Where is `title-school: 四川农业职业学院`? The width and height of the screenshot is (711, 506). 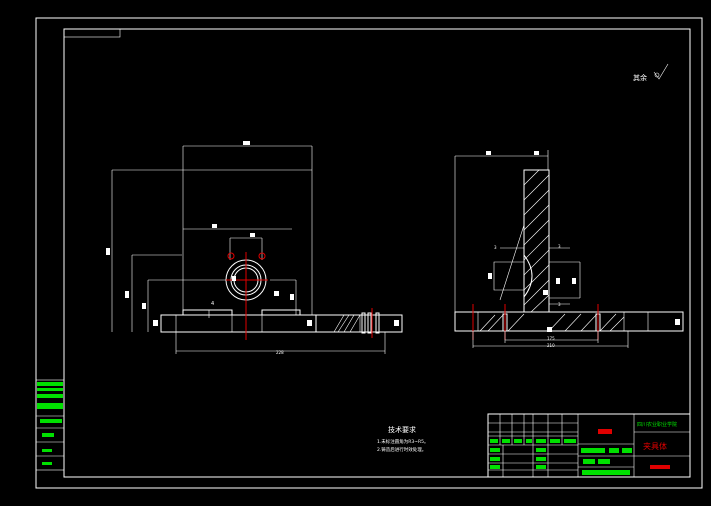
title-school: 四川农业职业学院 is located at coordinates (657, 424).